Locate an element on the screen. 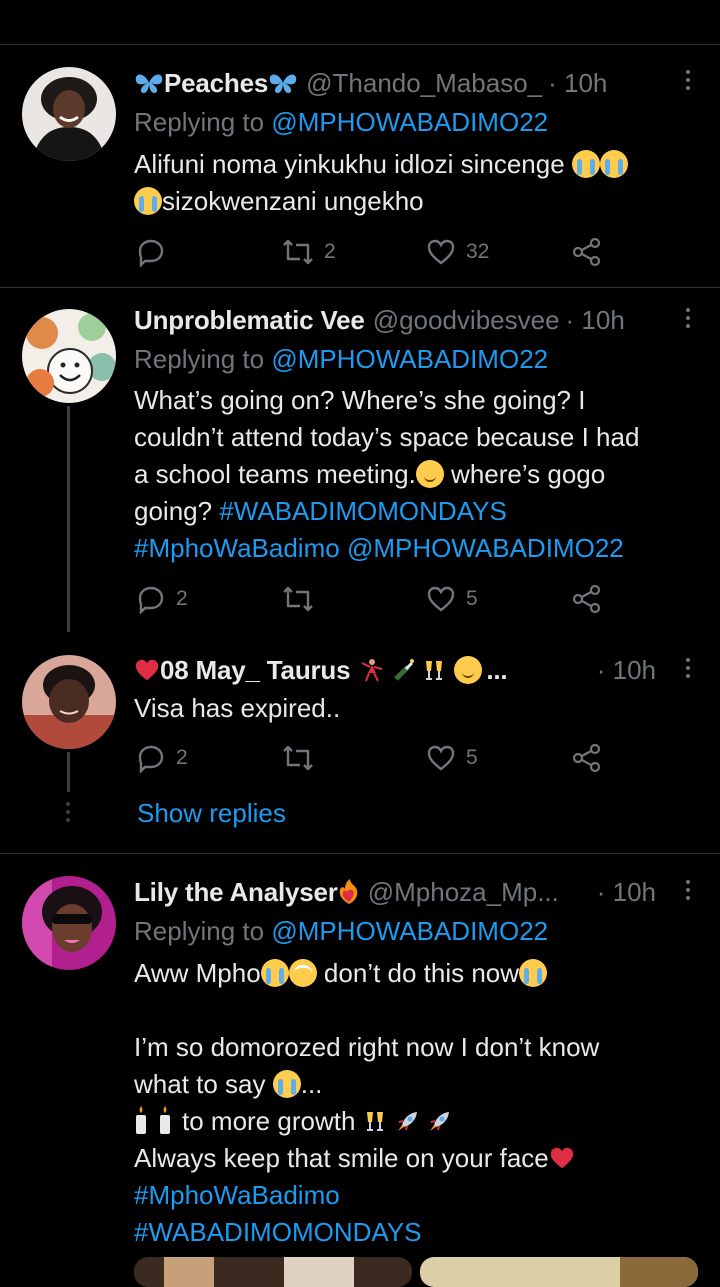 This screenshot has width=720, height=1287. top-divider is located at coordinates (360, 44).